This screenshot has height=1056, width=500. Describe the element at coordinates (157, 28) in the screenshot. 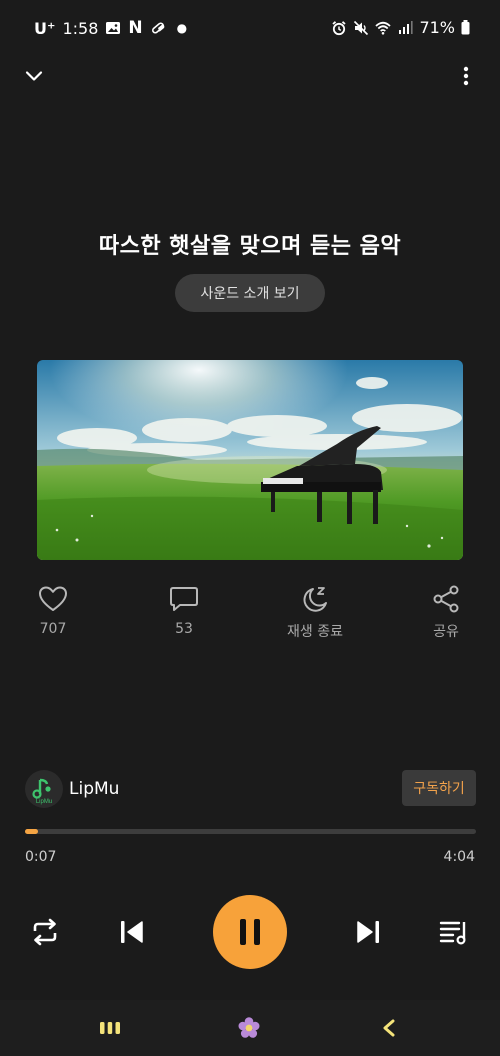

I see `pill-icon` at that location.